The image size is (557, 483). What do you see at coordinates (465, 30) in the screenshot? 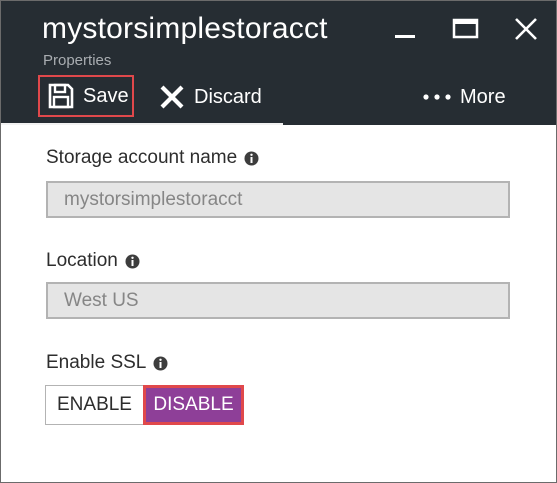
I see `maximize-icon` at bounding box center [465, 30].